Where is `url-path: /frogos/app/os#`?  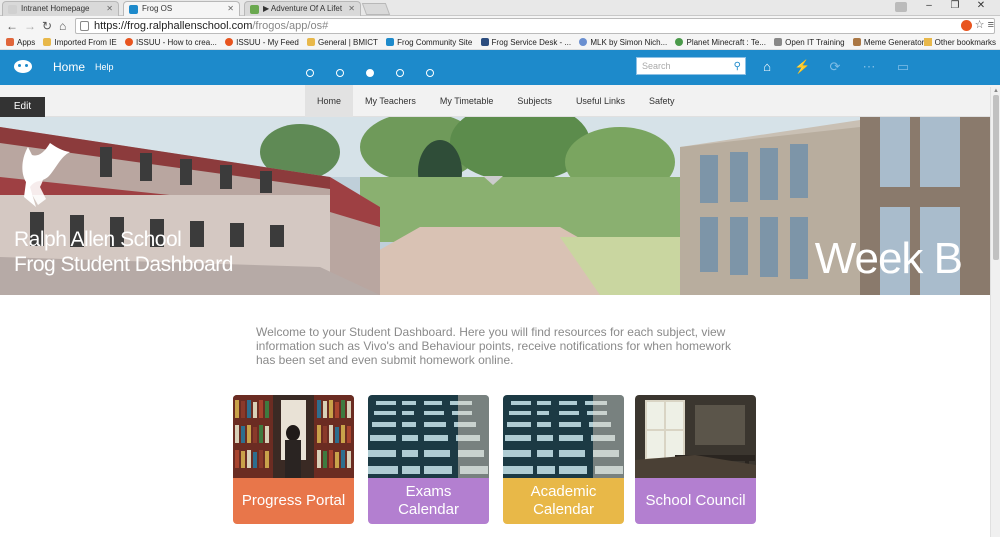
url-path: /frogos/app/os# is located at coordinates (290, 26).